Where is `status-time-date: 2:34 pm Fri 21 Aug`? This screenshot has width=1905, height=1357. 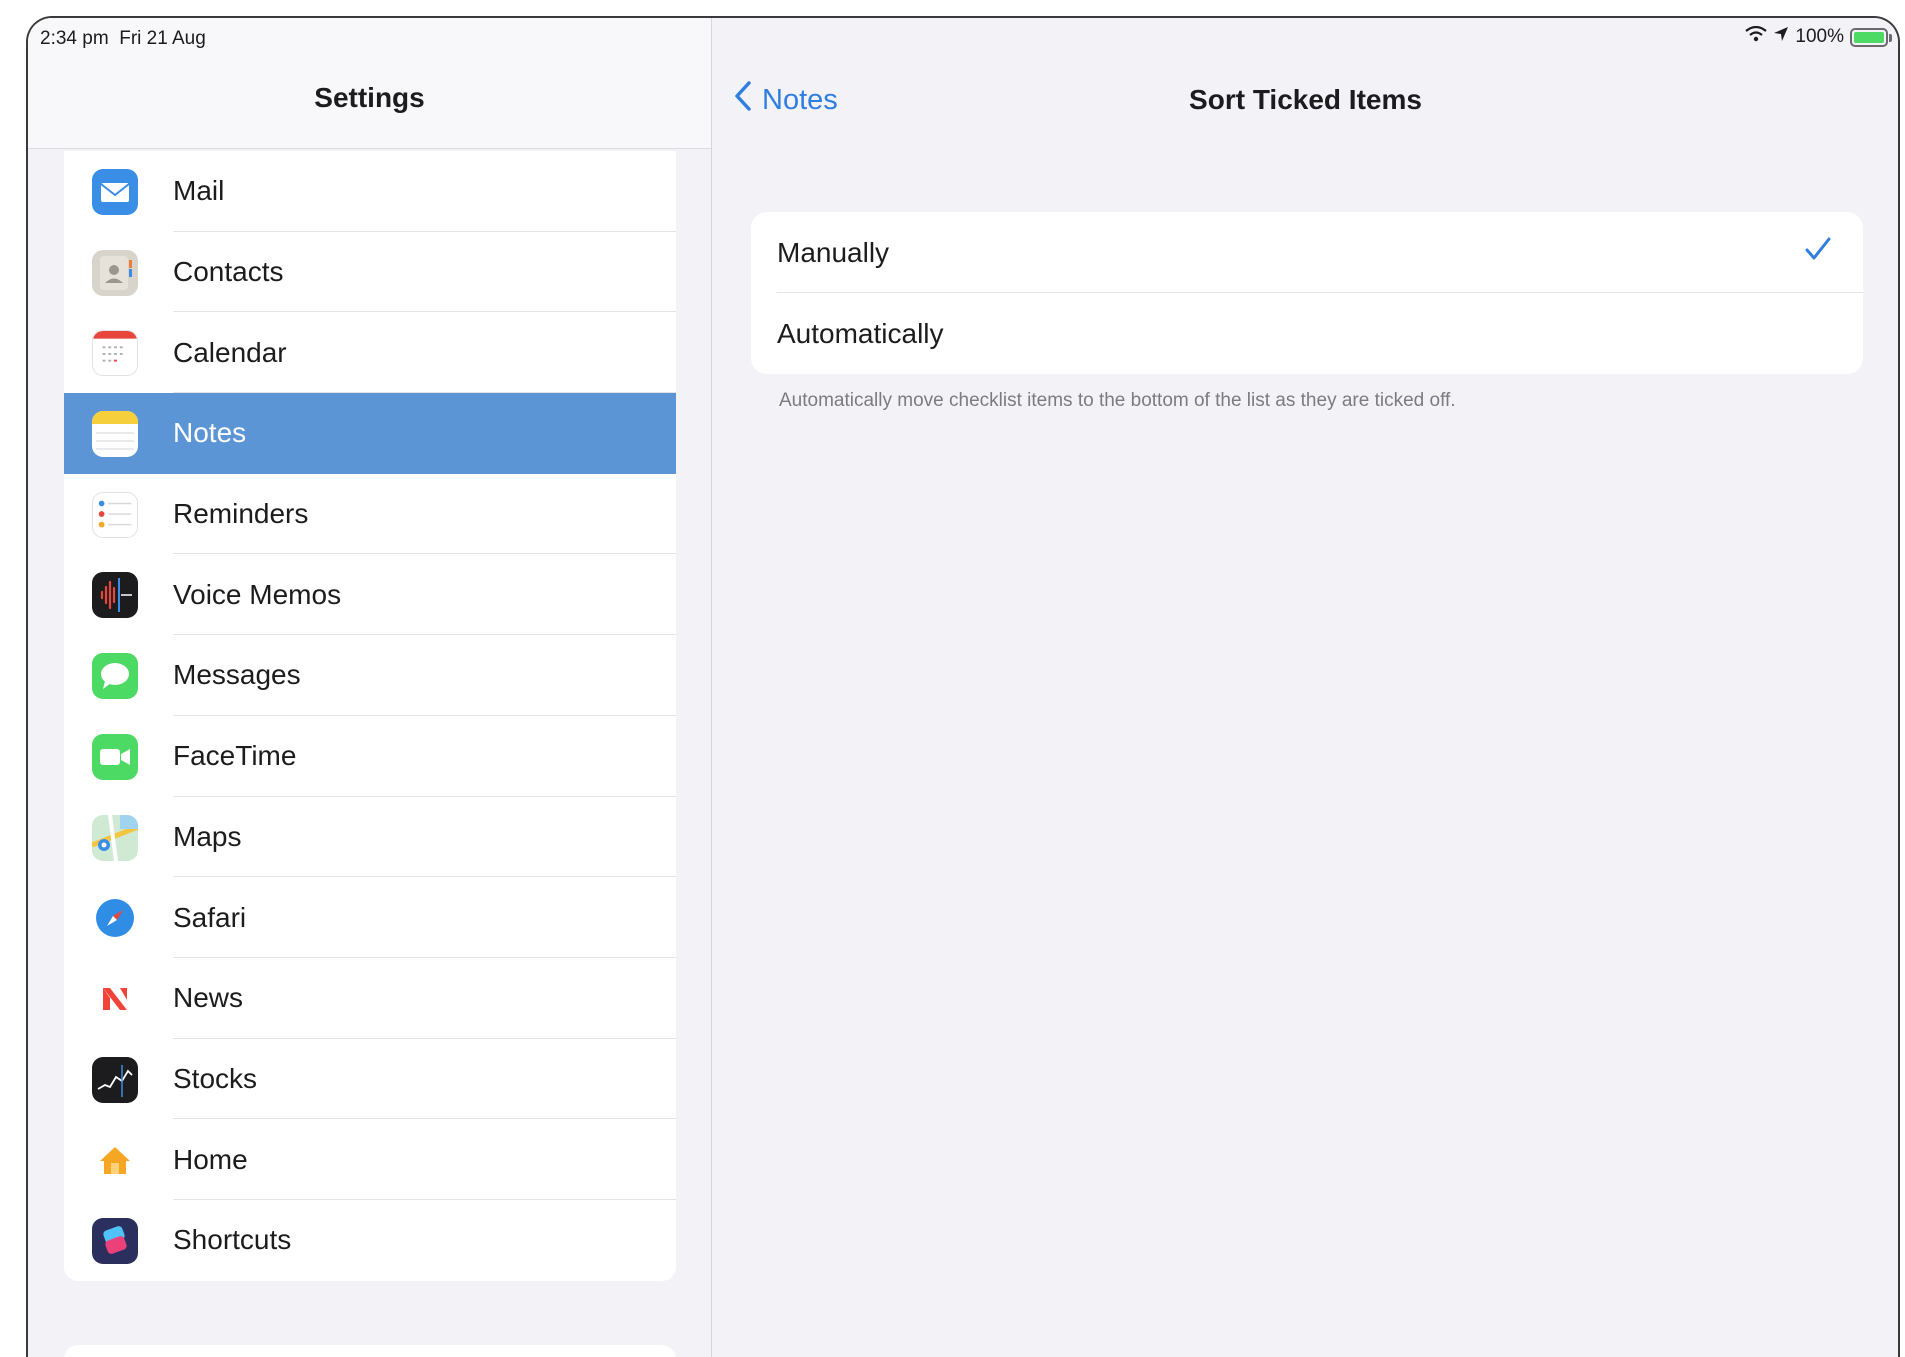 status-time-date: 2:34 pm Fri 21 Aug is located at coordinates (123, 38).